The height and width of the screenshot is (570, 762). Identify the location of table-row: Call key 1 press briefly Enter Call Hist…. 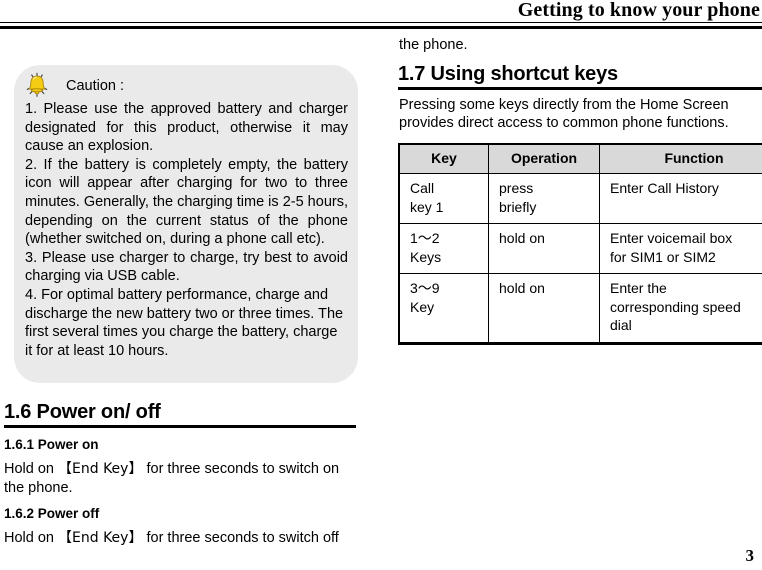
(580, 199).